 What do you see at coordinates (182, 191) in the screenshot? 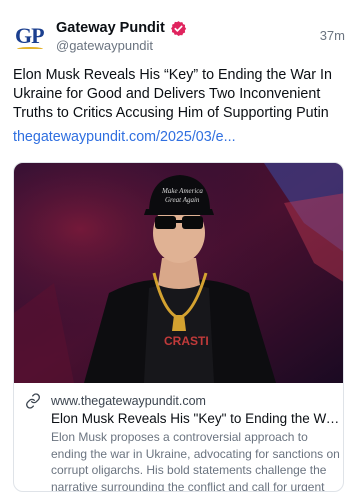
I see `svg-text: Make America` at bounding box center [182, 191].